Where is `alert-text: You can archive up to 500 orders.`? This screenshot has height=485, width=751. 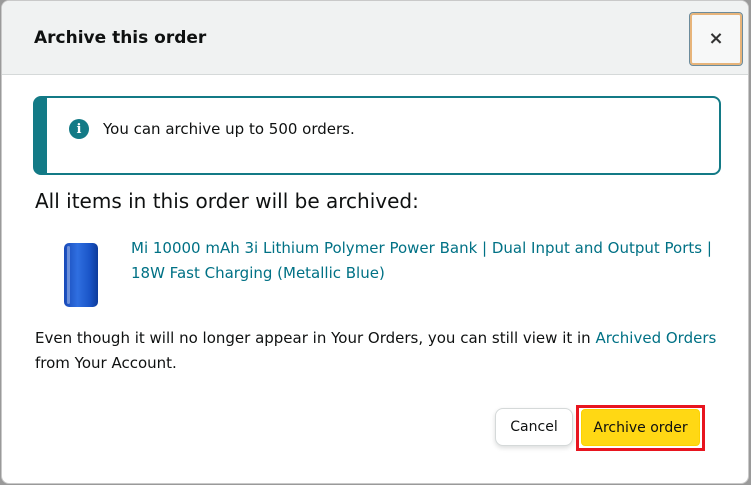 alert-text: You can archive up to 500 orders. is located at coordinates (229, 129).